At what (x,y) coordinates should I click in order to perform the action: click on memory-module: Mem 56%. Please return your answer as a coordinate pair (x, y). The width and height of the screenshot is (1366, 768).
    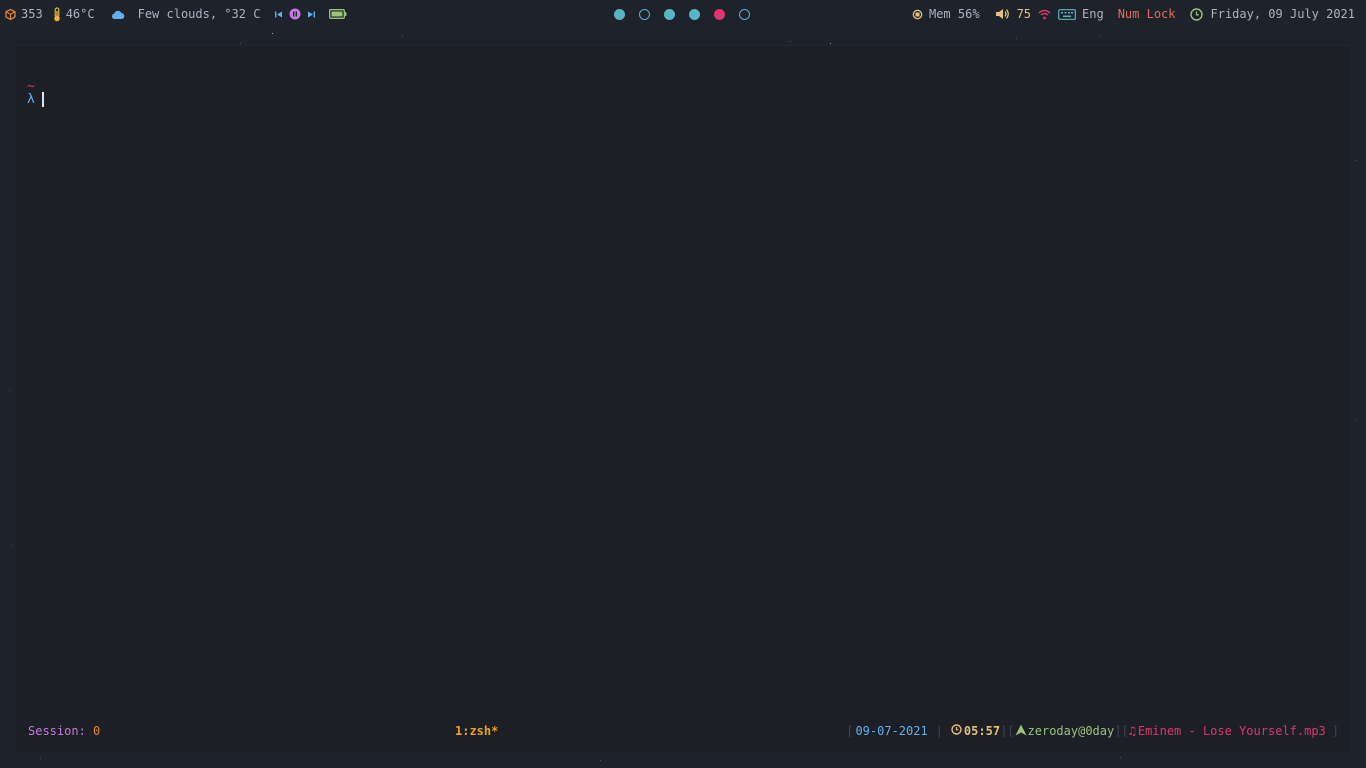
    Looking at the image, I should click on (946, 14).